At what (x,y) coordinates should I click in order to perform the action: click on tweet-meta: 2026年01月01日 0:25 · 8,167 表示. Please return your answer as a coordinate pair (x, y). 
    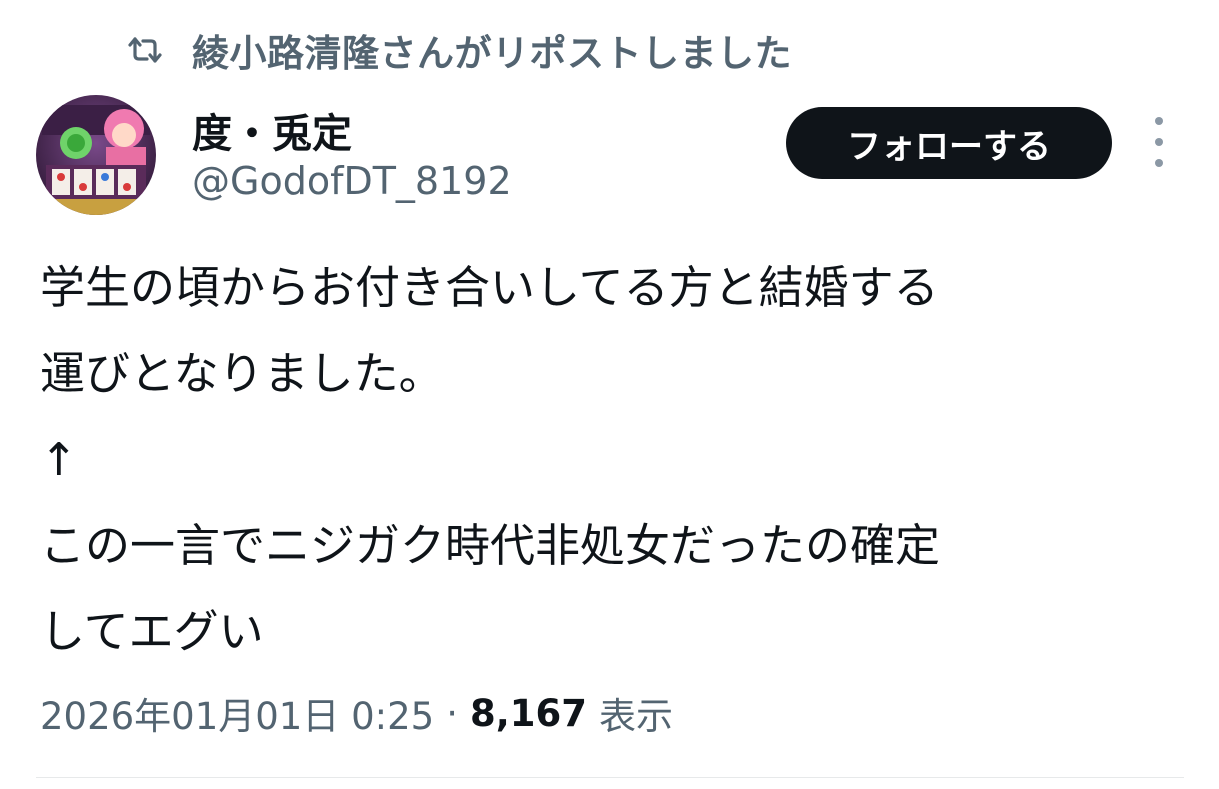
    Looking at the image, I should click on (356, 713).